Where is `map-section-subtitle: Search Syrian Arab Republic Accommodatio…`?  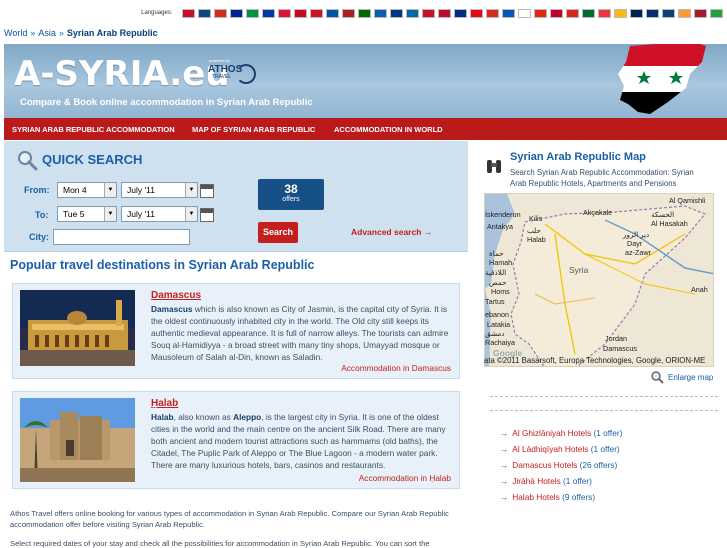
map-section-subtitle: Search Syrian Arab Republic Accommodatio… is located at coordinates (602, 178).